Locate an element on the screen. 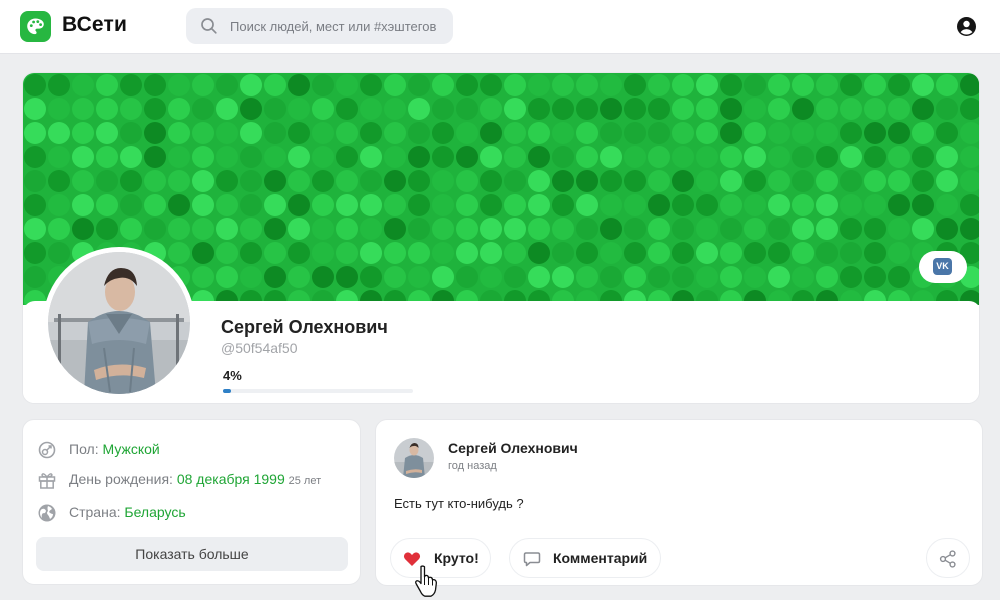 Image resolution: width=1000 pixels, height=600 pixels. share-button is located at coordinates (948, 558).